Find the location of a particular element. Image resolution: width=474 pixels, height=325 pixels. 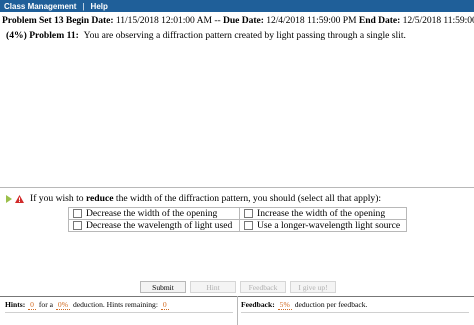

option-1-checkbox is located at coordinates (77, 213).